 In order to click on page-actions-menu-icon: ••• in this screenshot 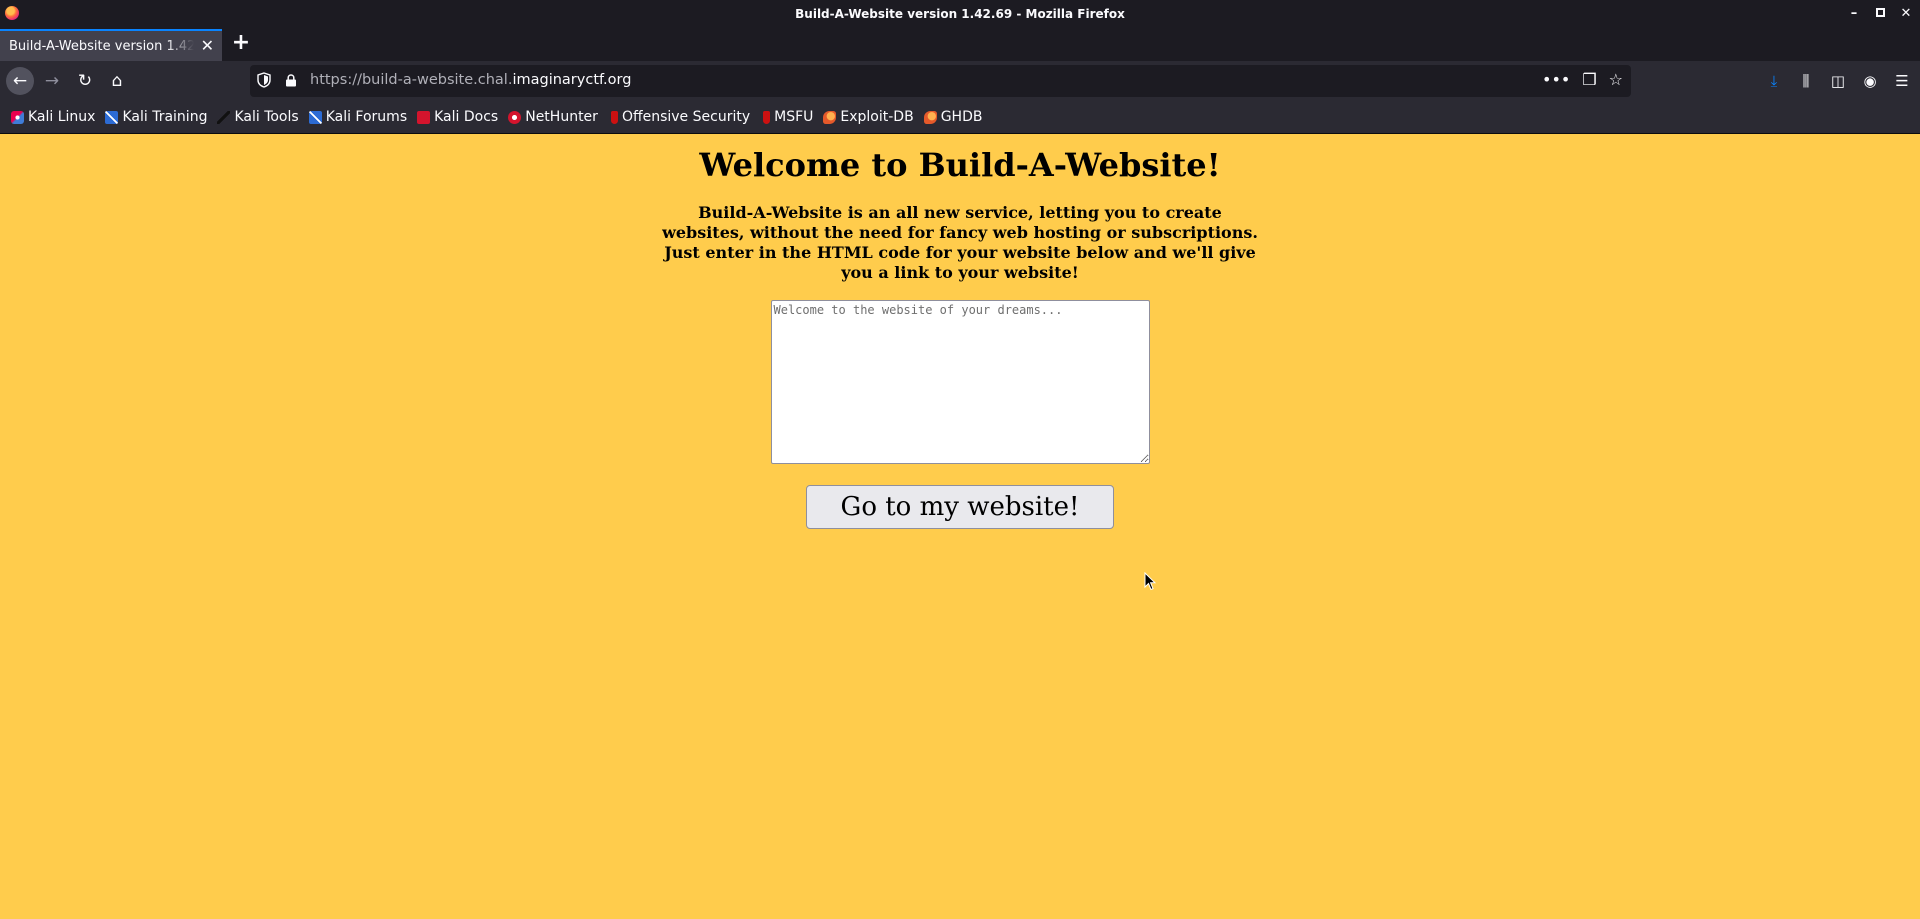, I will do `click(1556, 79)`.